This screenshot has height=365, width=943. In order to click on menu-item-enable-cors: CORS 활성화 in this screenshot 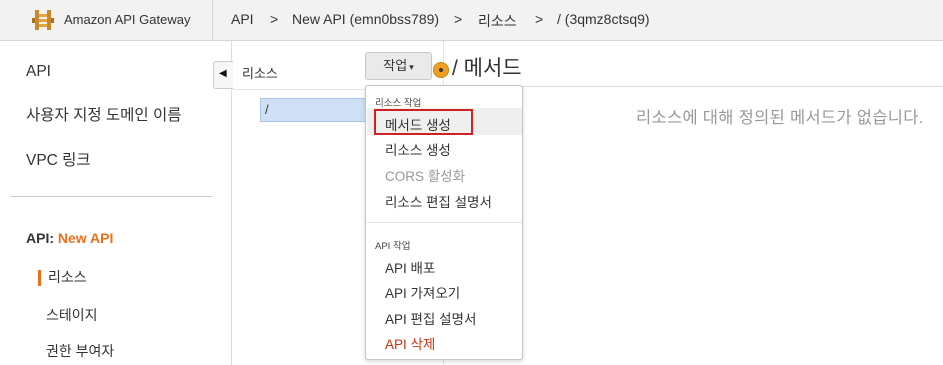, I will do `click(425, 176)`.